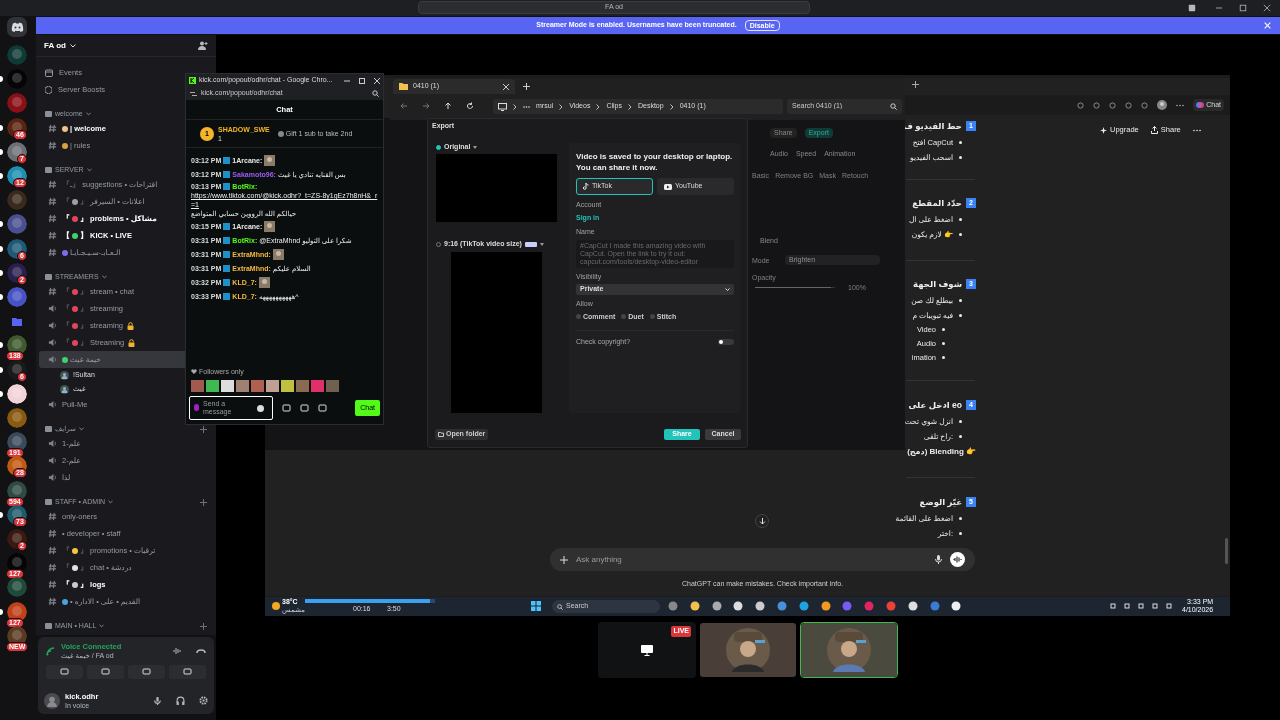  What do you see at coordinates (60, 45) in the screenshot?
I see `server-name-button: FA od` at bounding box center [60, 45].